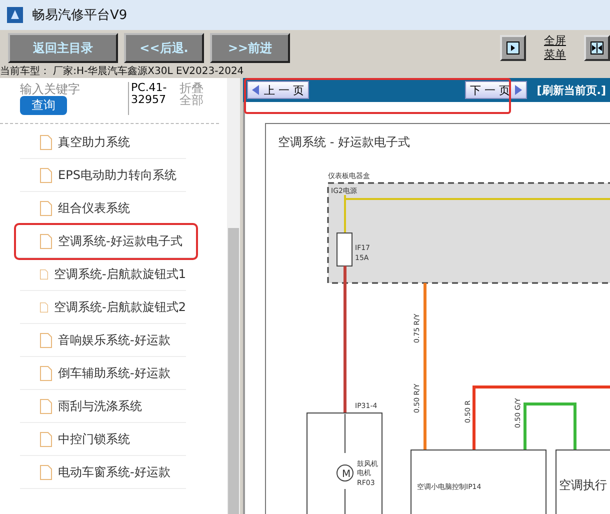  I want to click on diagram-label: 空调执行, so click(583, 485).